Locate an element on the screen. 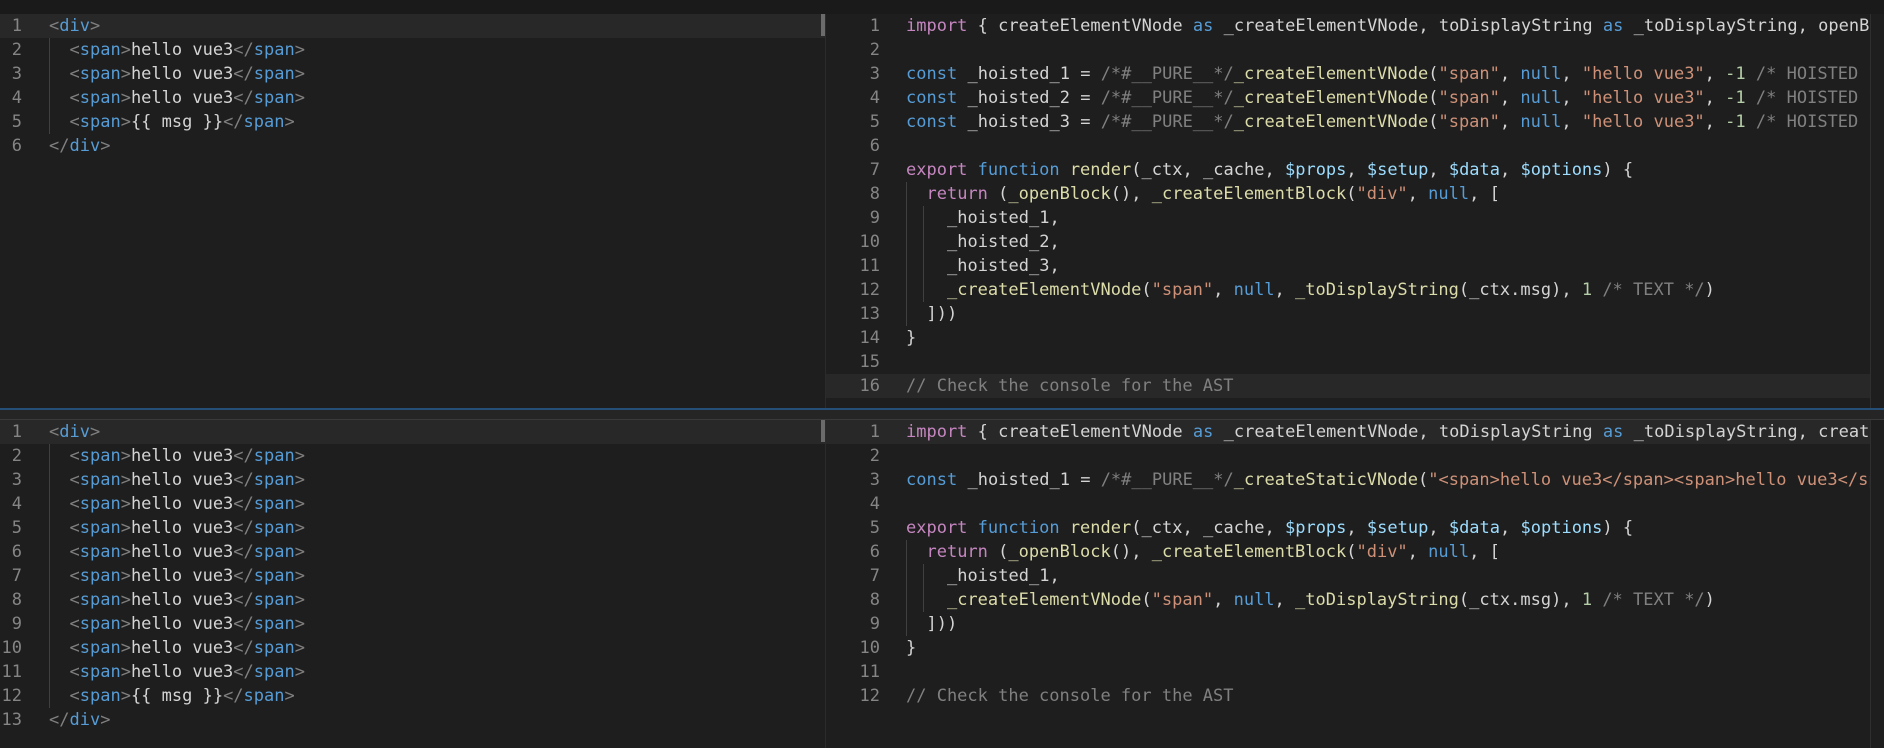 The height and width of the screenshot is (748, 1884). code-text: _hoisted_1, is located at coordinates (1003, 576).